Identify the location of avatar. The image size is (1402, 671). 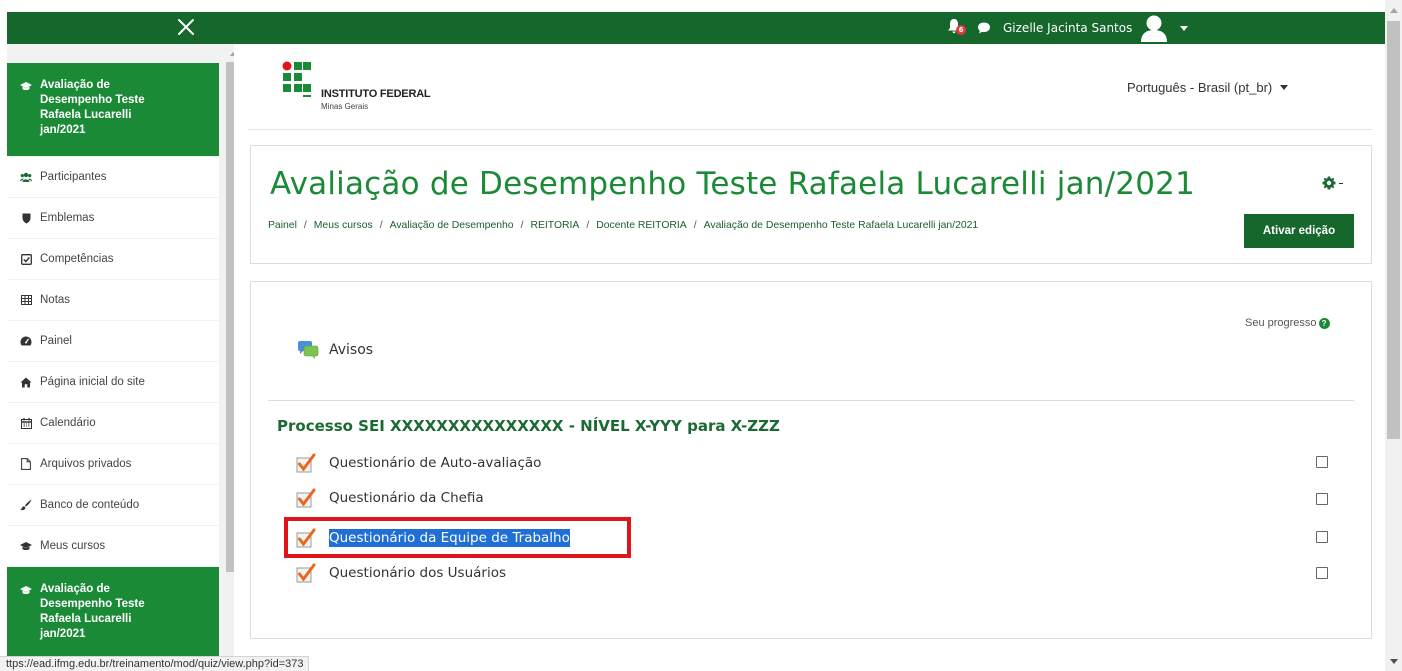
(1154, 28).